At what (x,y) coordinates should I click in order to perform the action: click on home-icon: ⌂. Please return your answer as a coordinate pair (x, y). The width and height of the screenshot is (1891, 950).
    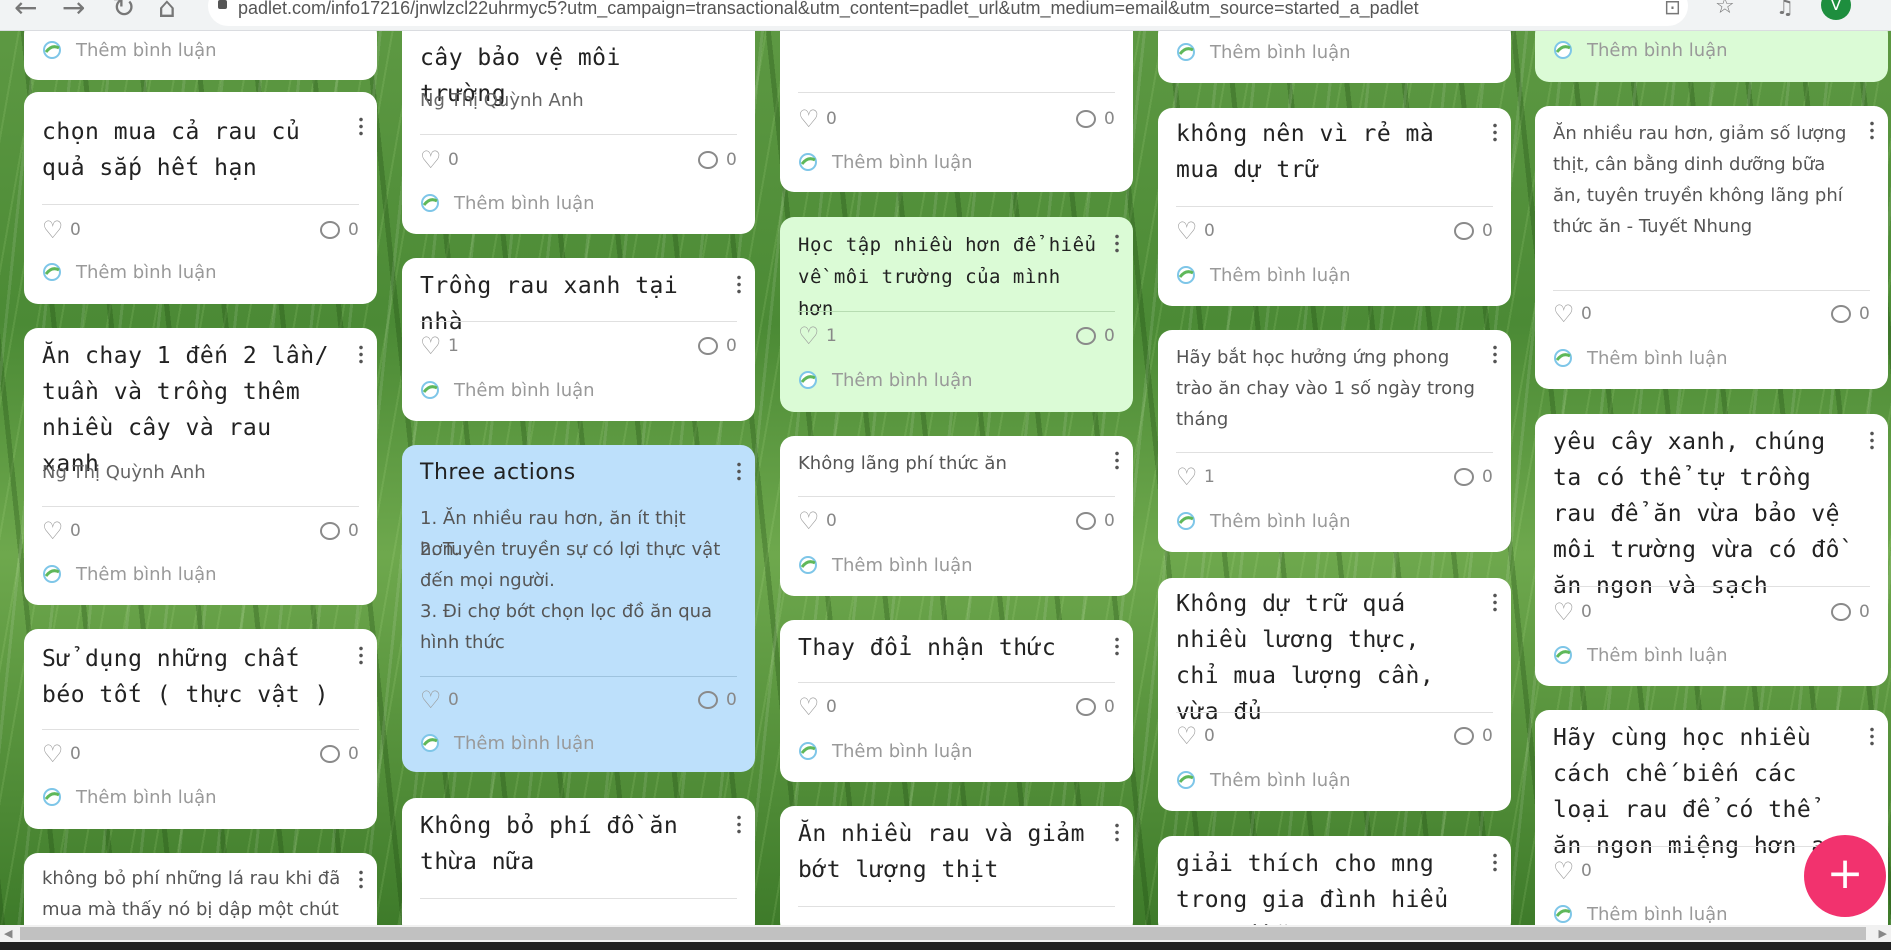
    Looking at the image, I should click on (167, 12).